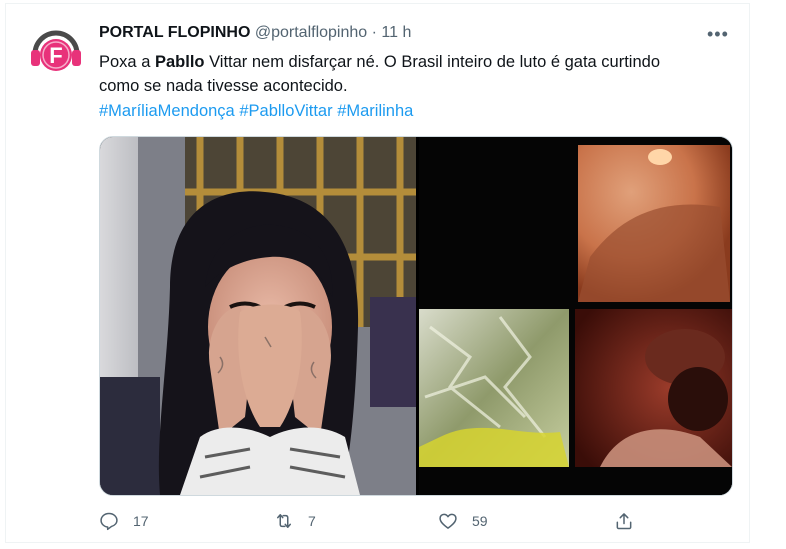  I want to click on hashtag-link: #MaríliaMendonça, so click(167, 111).